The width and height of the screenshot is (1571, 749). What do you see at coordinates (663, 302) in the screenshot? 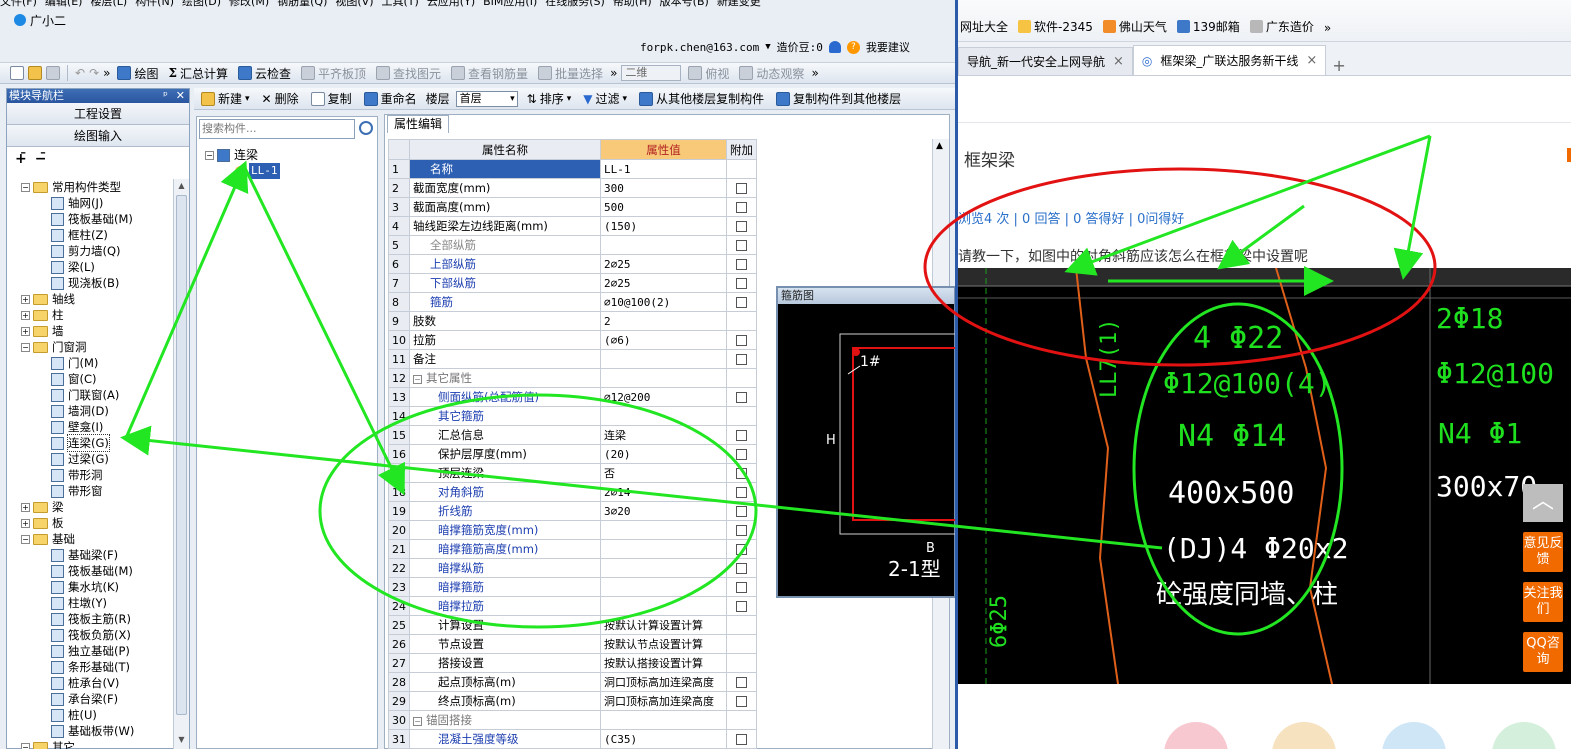
I see `property-value: ⌀10@100(2)` at bounding box center [663, 302].